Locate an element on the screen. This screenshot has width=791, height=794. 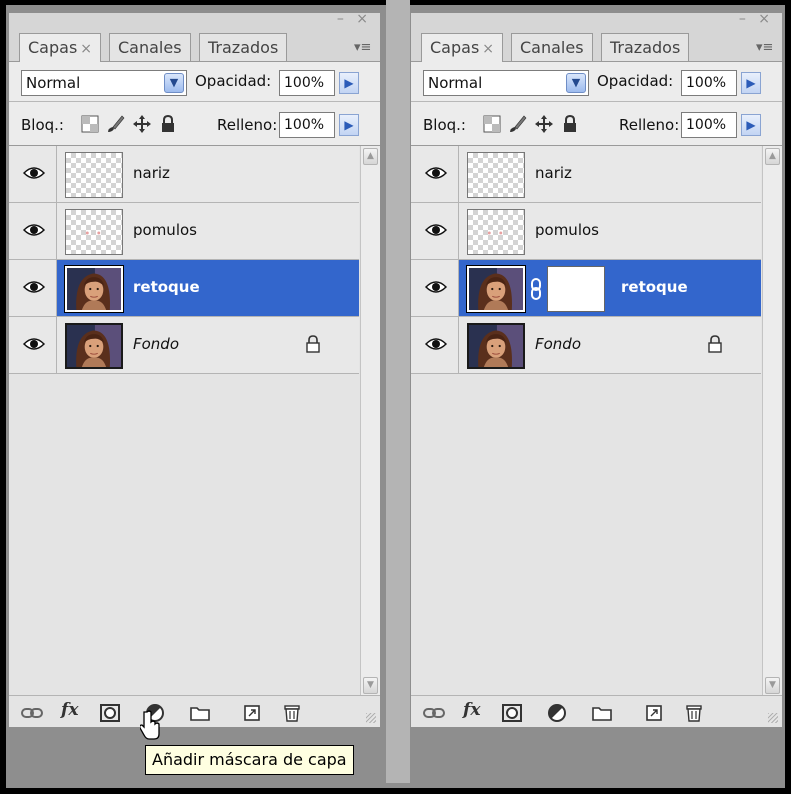
mask-link-icon is located at coordinates (536, 289).